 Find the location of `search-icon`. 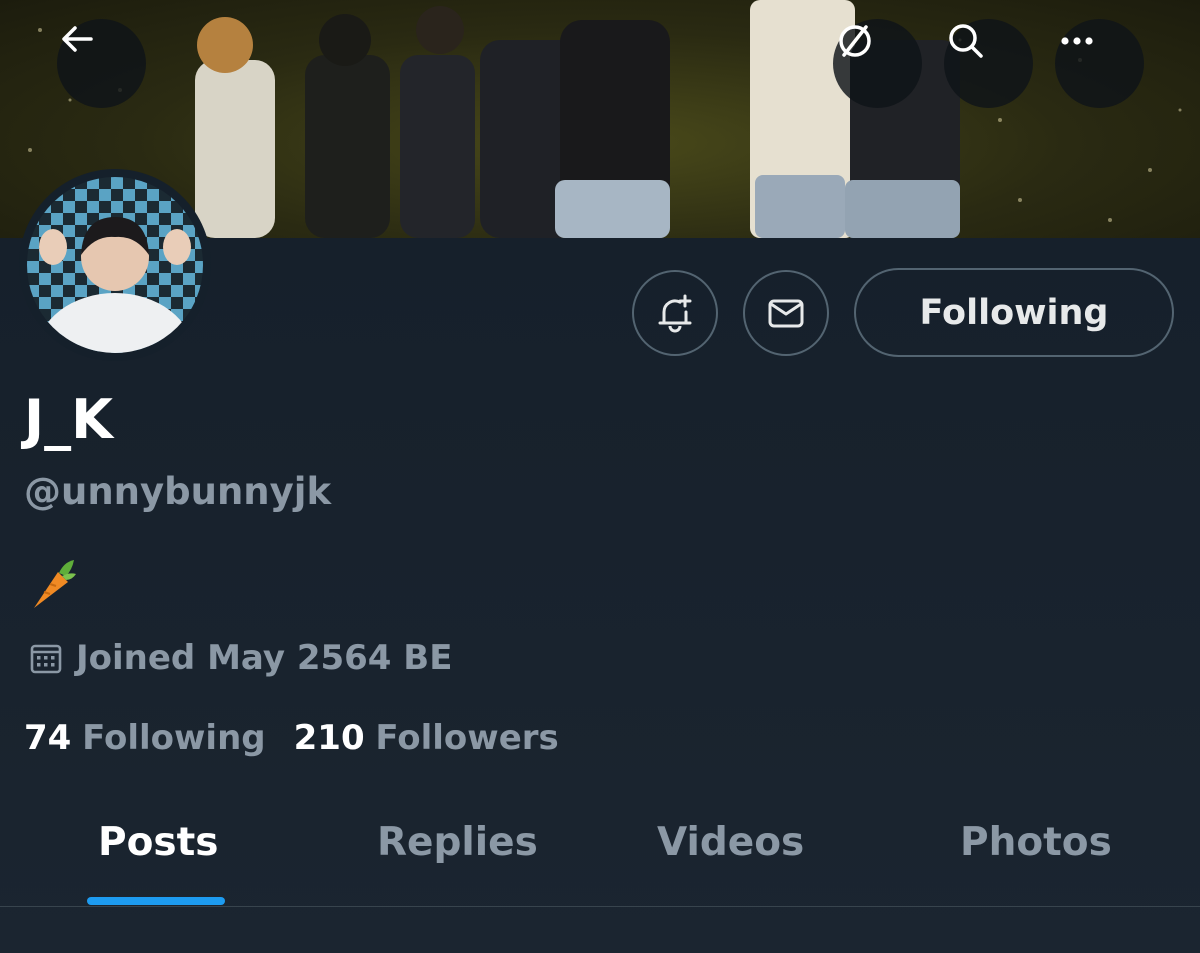

search-icon is located at coordinates (966, 41).